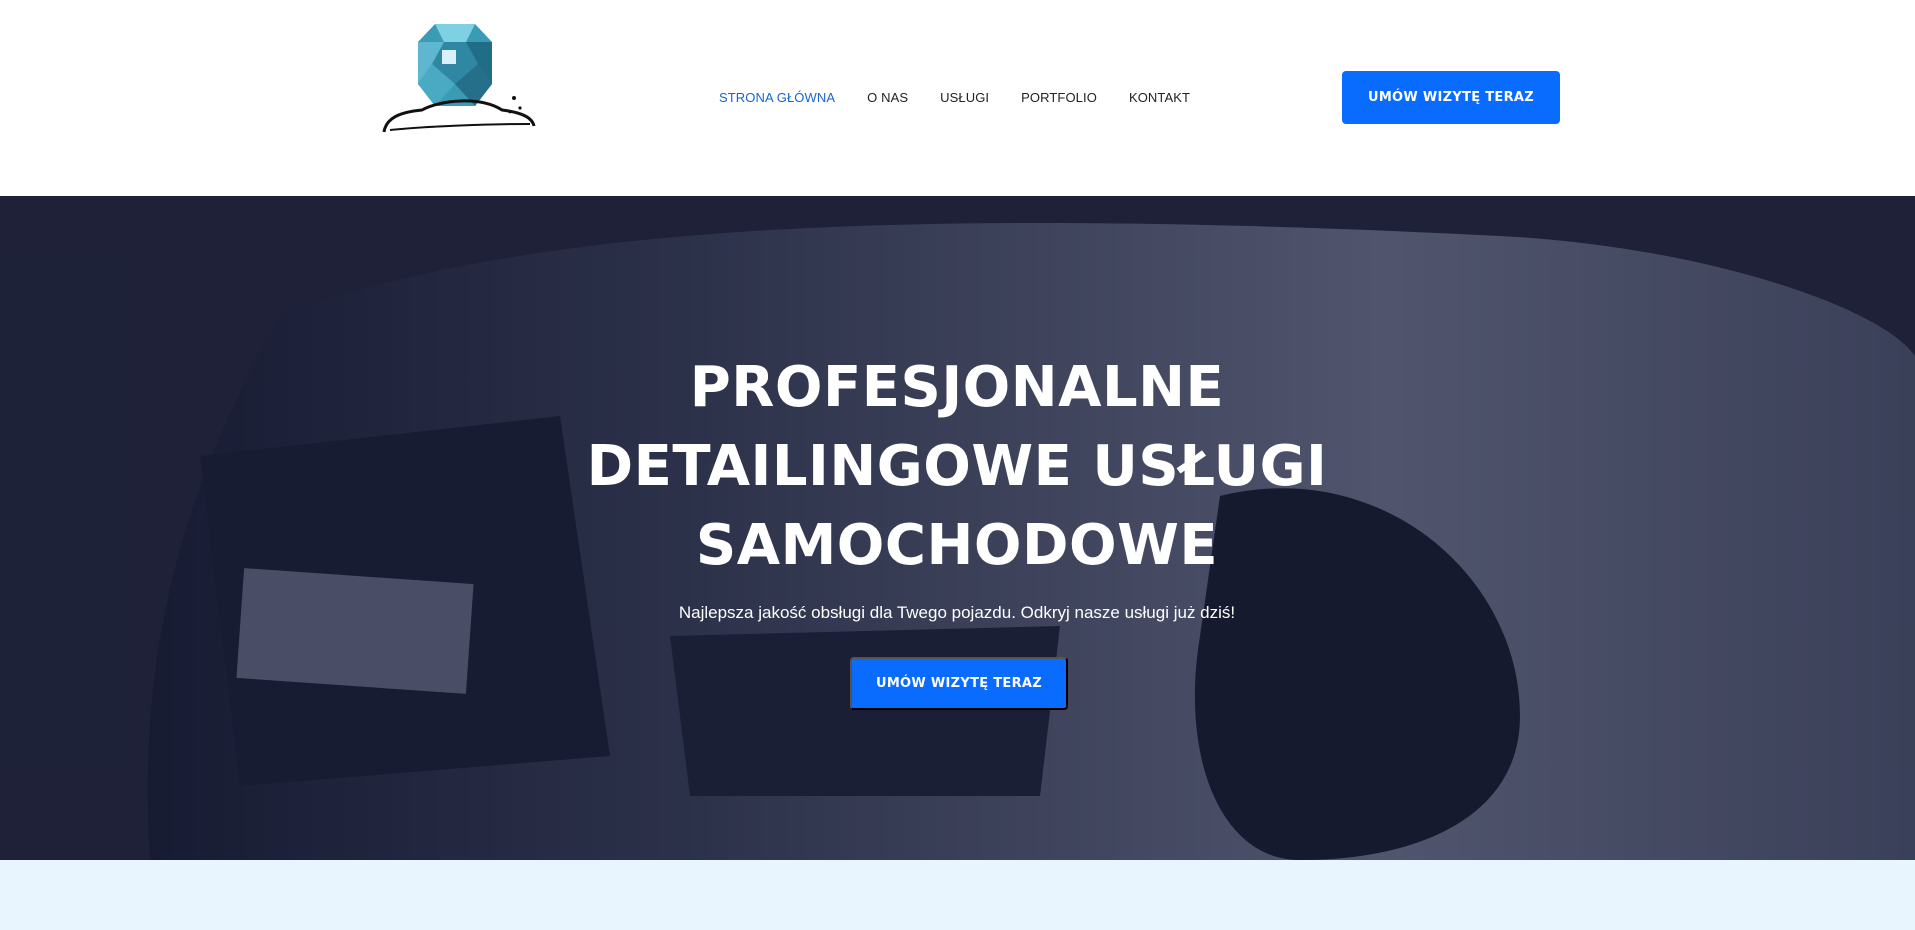 The image size is (1915, 930). What do you see at coordinates (964, 98) in the screenshot?
I see `nav-item-services: USŁUGI` at bounding box center [964, 98].